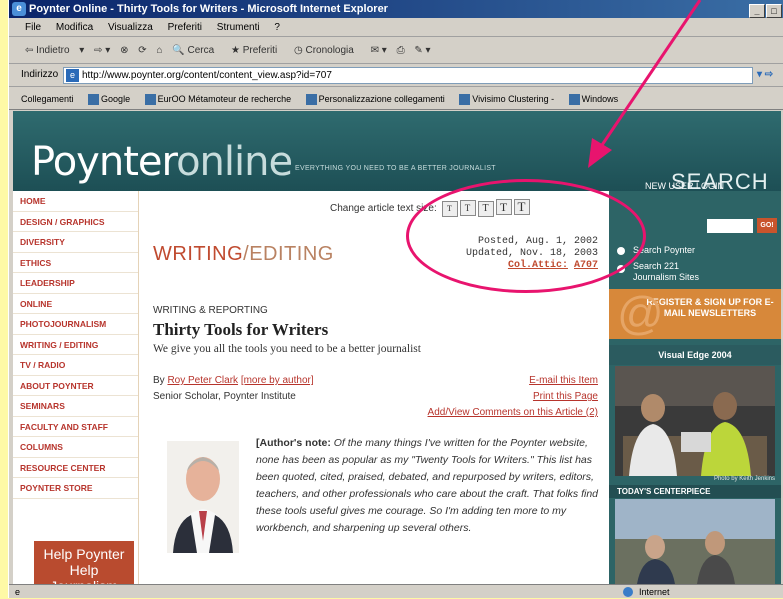 The height and width of the screenshot is (599, 783). I want to click on comments-link: Add/View Comments on this Article (2), so click(513, 412).